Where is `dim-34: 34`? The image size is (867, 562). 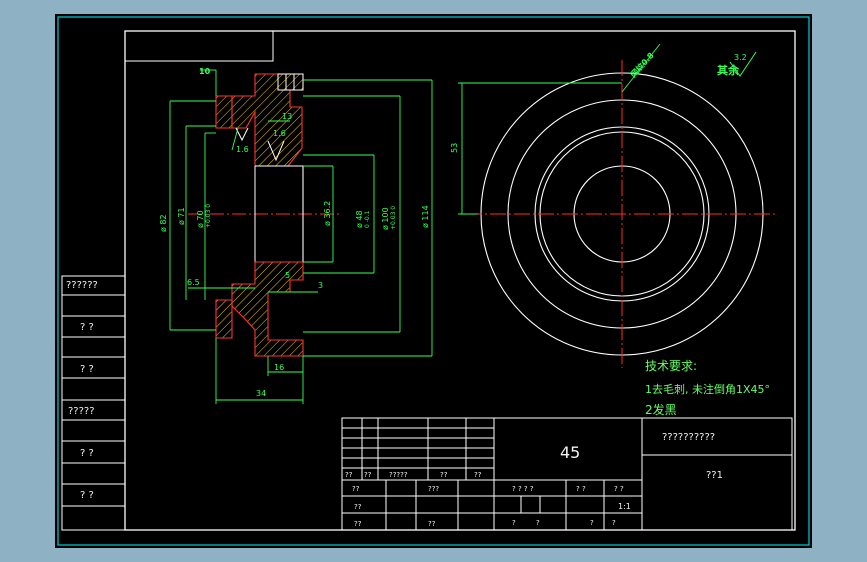
dim-34: 34 is located at coordinates (261, 393).